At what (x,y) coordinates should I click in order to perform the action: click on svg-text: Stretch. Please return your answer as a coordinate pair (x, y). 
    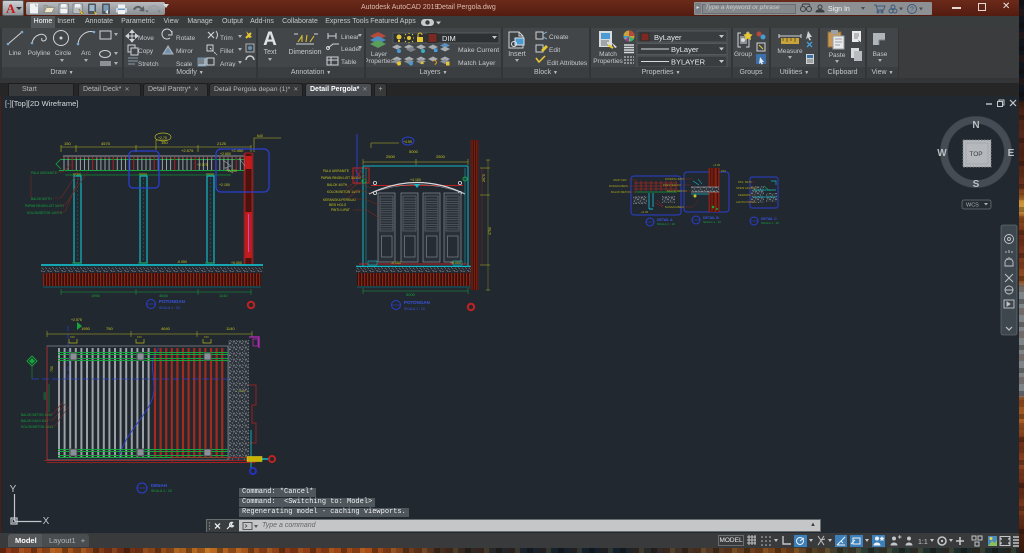
    Looking at the image, I should click on (148, 64).